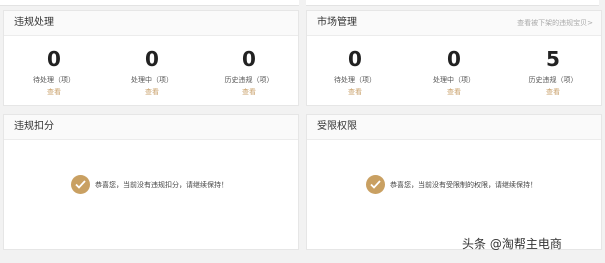  I want to click on stat-history: 0 历史违规（项） 查看, so click(249, 66).